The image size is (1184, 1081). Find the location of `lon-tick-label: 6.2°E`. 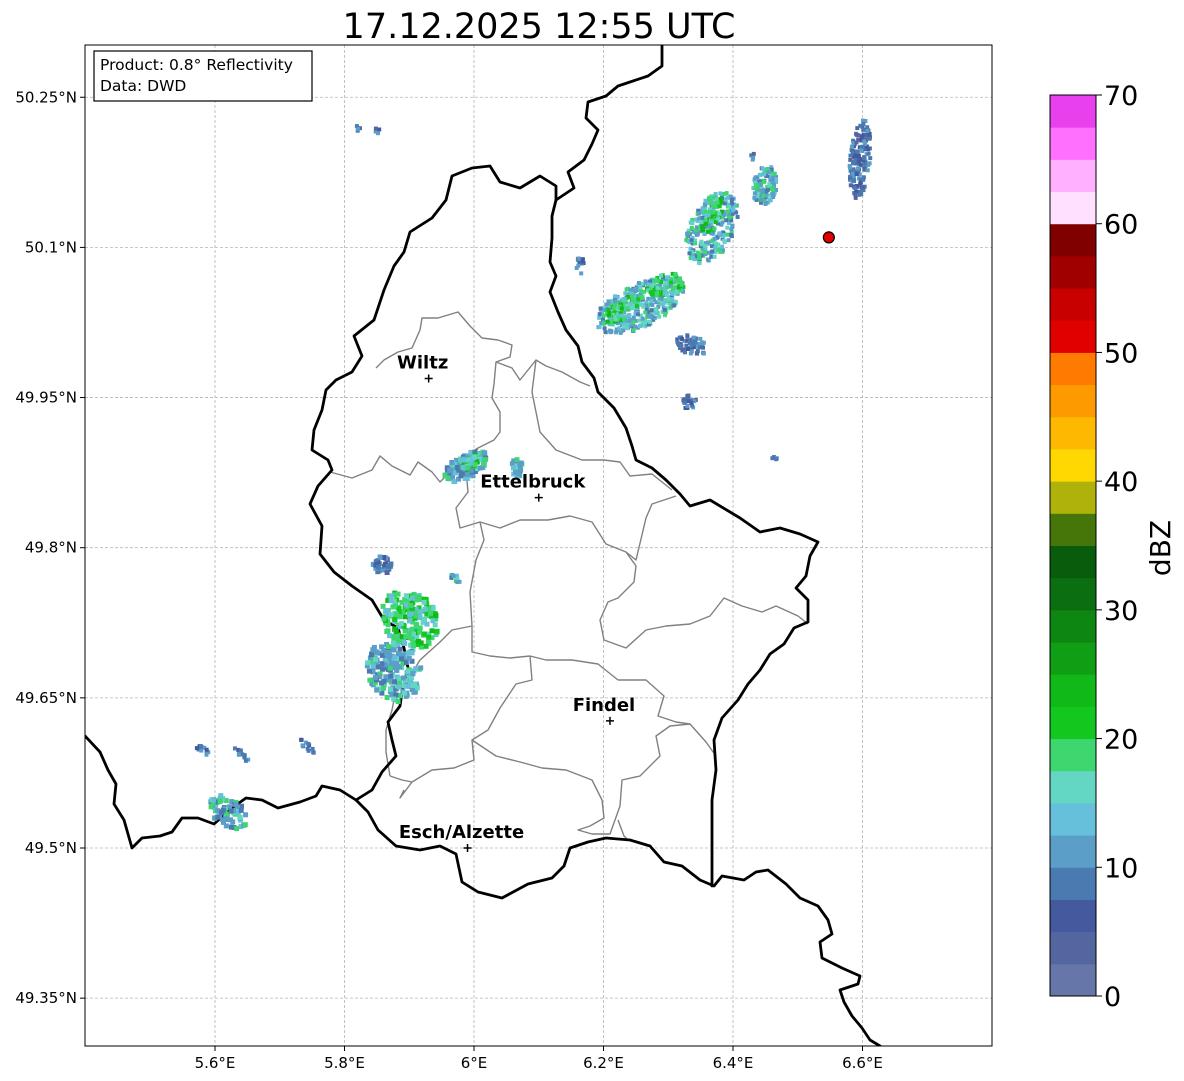

lon-tick-label: 6.2°E is located at coordinates (603, 1063).